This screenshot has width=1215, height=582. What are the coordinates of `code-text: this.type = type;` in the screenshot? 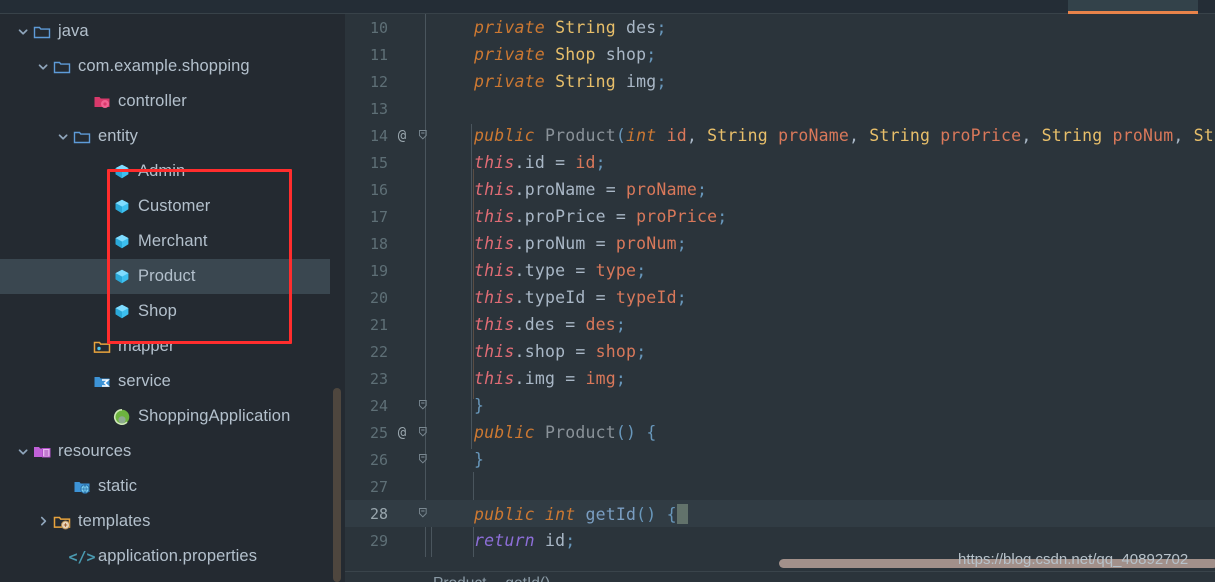 It's located at (540, 270).